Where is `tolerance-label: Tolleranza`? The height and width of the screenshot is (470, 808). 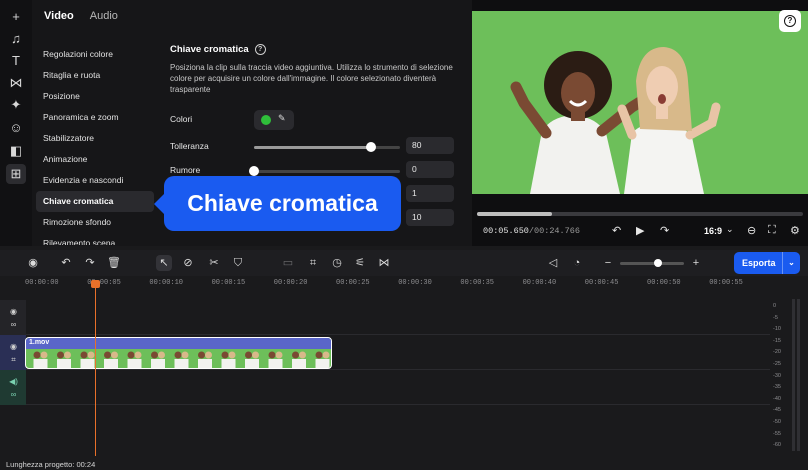
tolerance-label: Tolleranza is located at coordinates (189, 146).